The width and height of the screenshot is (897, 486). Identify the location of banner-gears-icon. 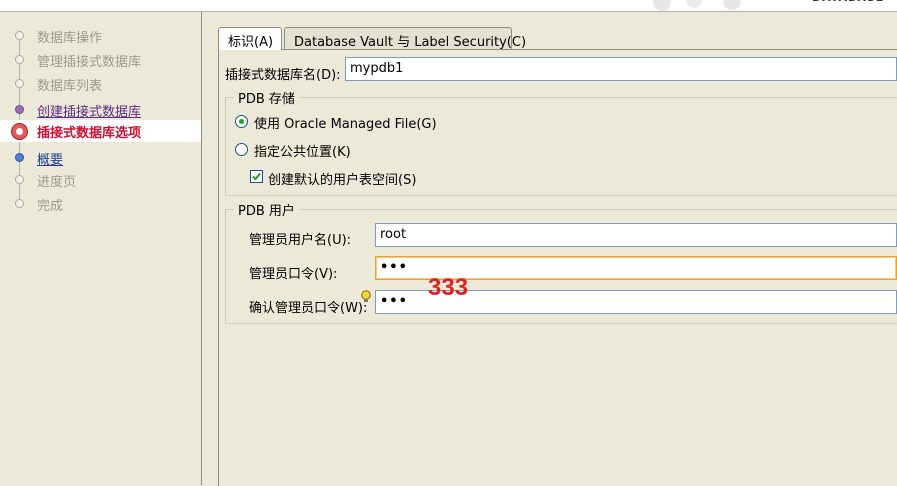
(697, 5).